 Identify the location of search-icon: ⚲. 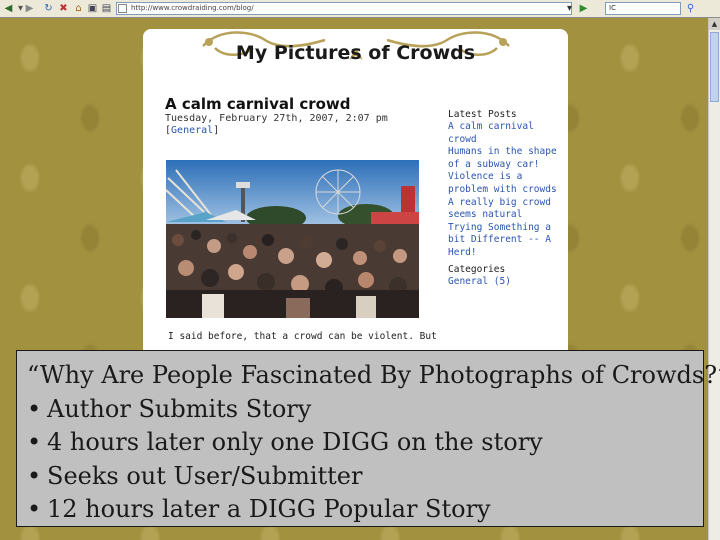
(690, 8).